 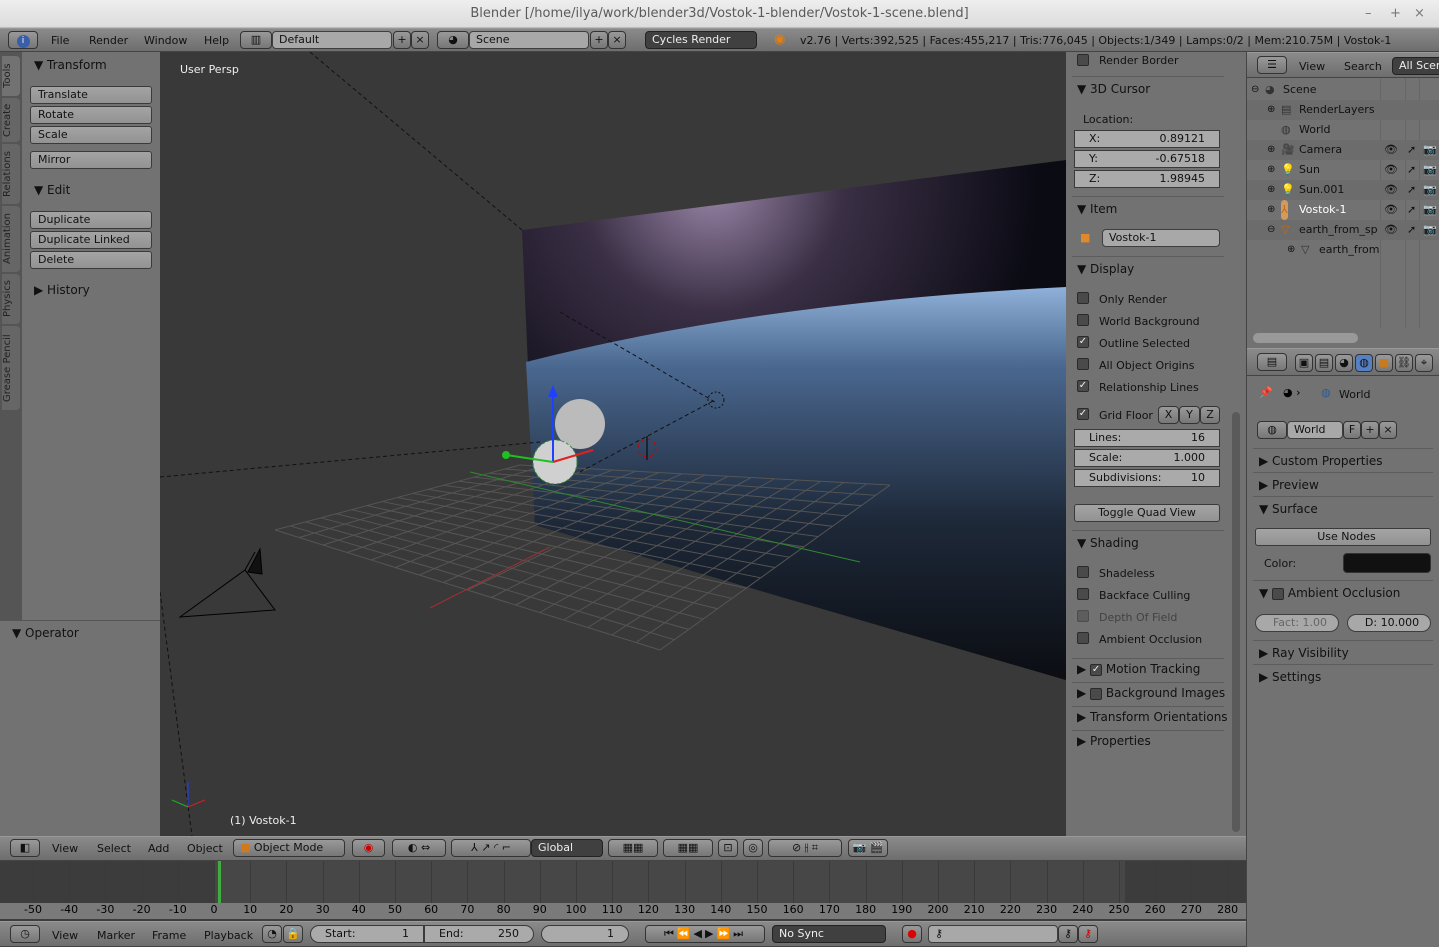 I want to click on ao-distance-field: D: 10.000, so click(x=1389, y=623).